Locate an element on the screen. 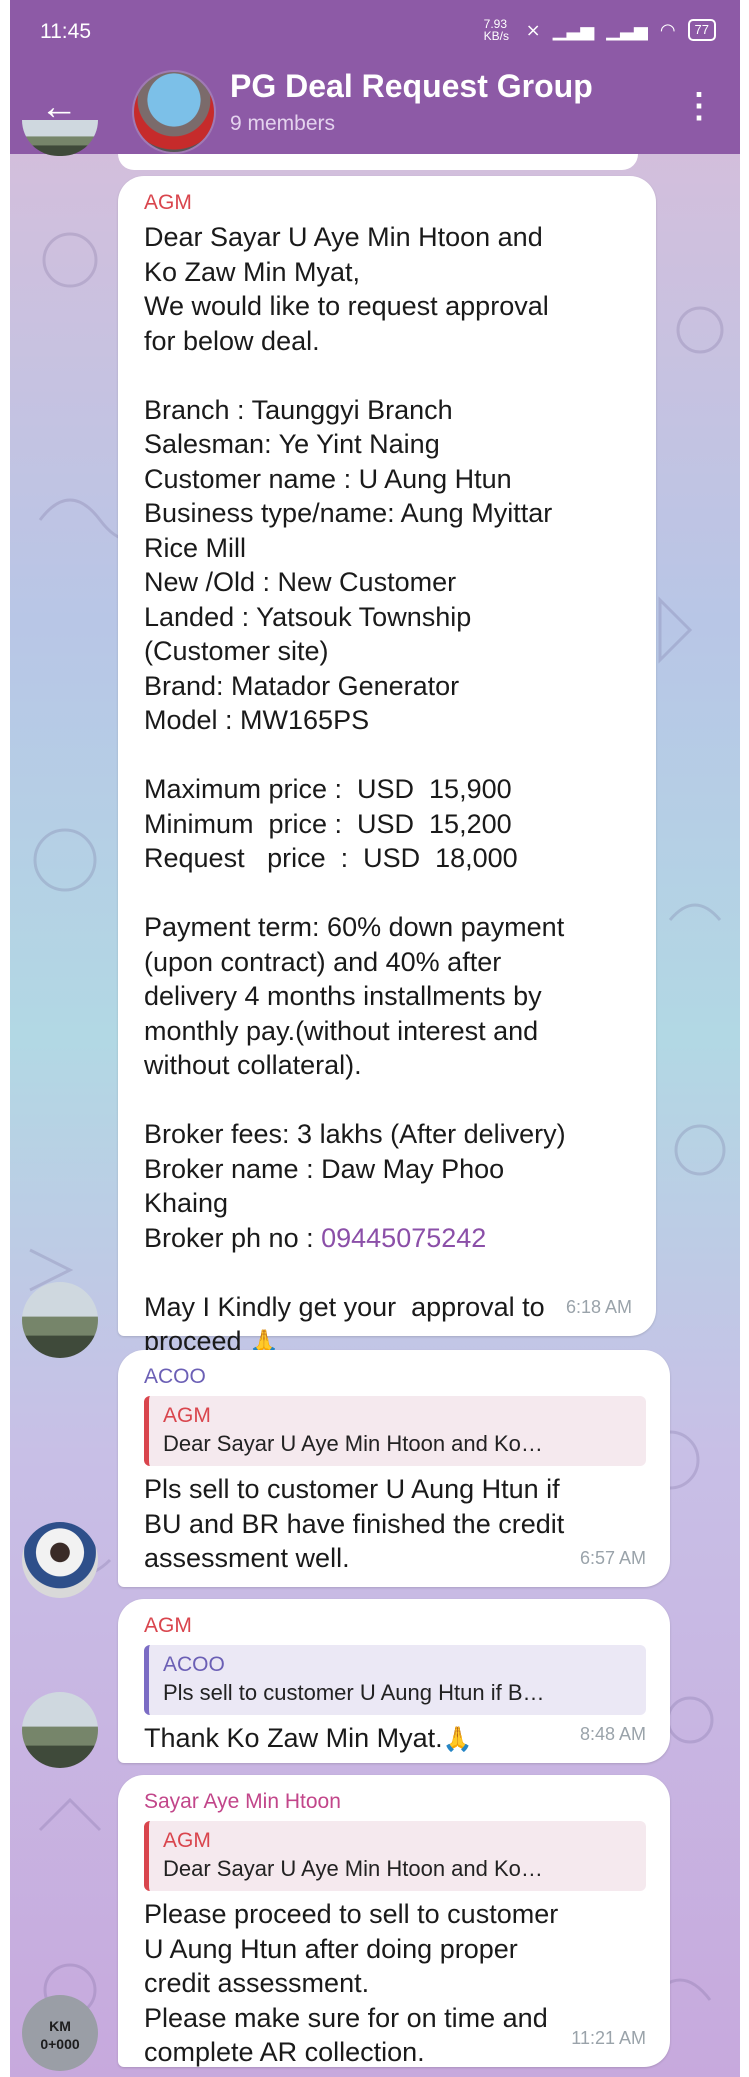  wifi-icon: ◠ is located at coordinates (667, 29).